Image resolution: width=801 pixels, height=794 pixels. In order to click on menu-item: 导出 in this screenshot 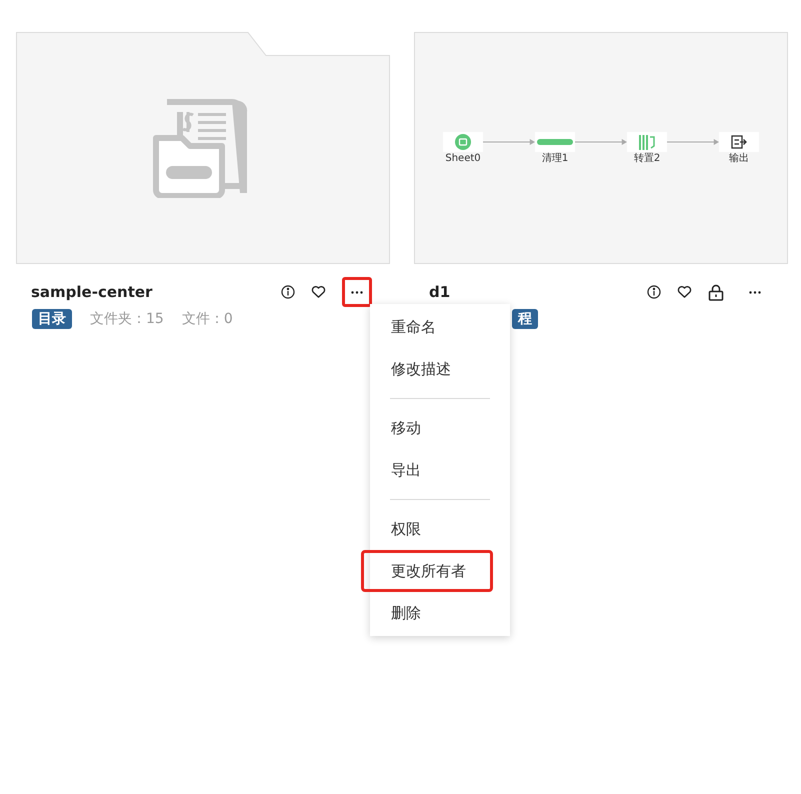, I will do `click(440, 470)`.